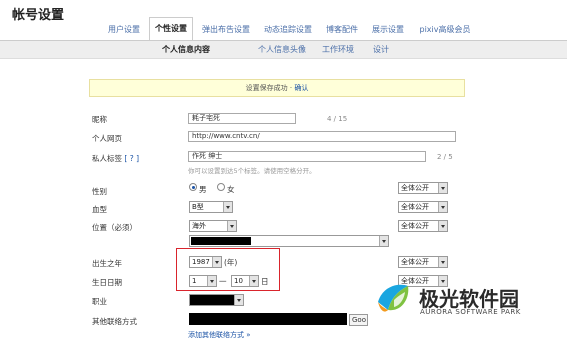 This screenshot has height=338, width=567. What do you see at coordinates (307, 156) in the screenshot?
I see `tags-input: 作死 绅士` at bounding box center [307, 156].